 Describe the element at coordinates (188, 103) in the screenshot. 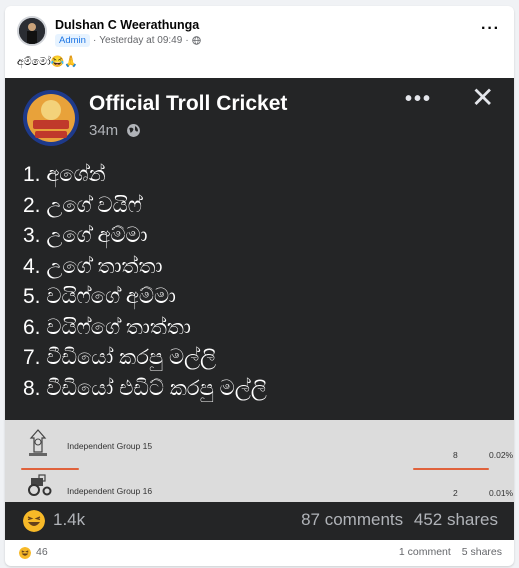

I see `page-name: Official Troll Cricket` at that location.